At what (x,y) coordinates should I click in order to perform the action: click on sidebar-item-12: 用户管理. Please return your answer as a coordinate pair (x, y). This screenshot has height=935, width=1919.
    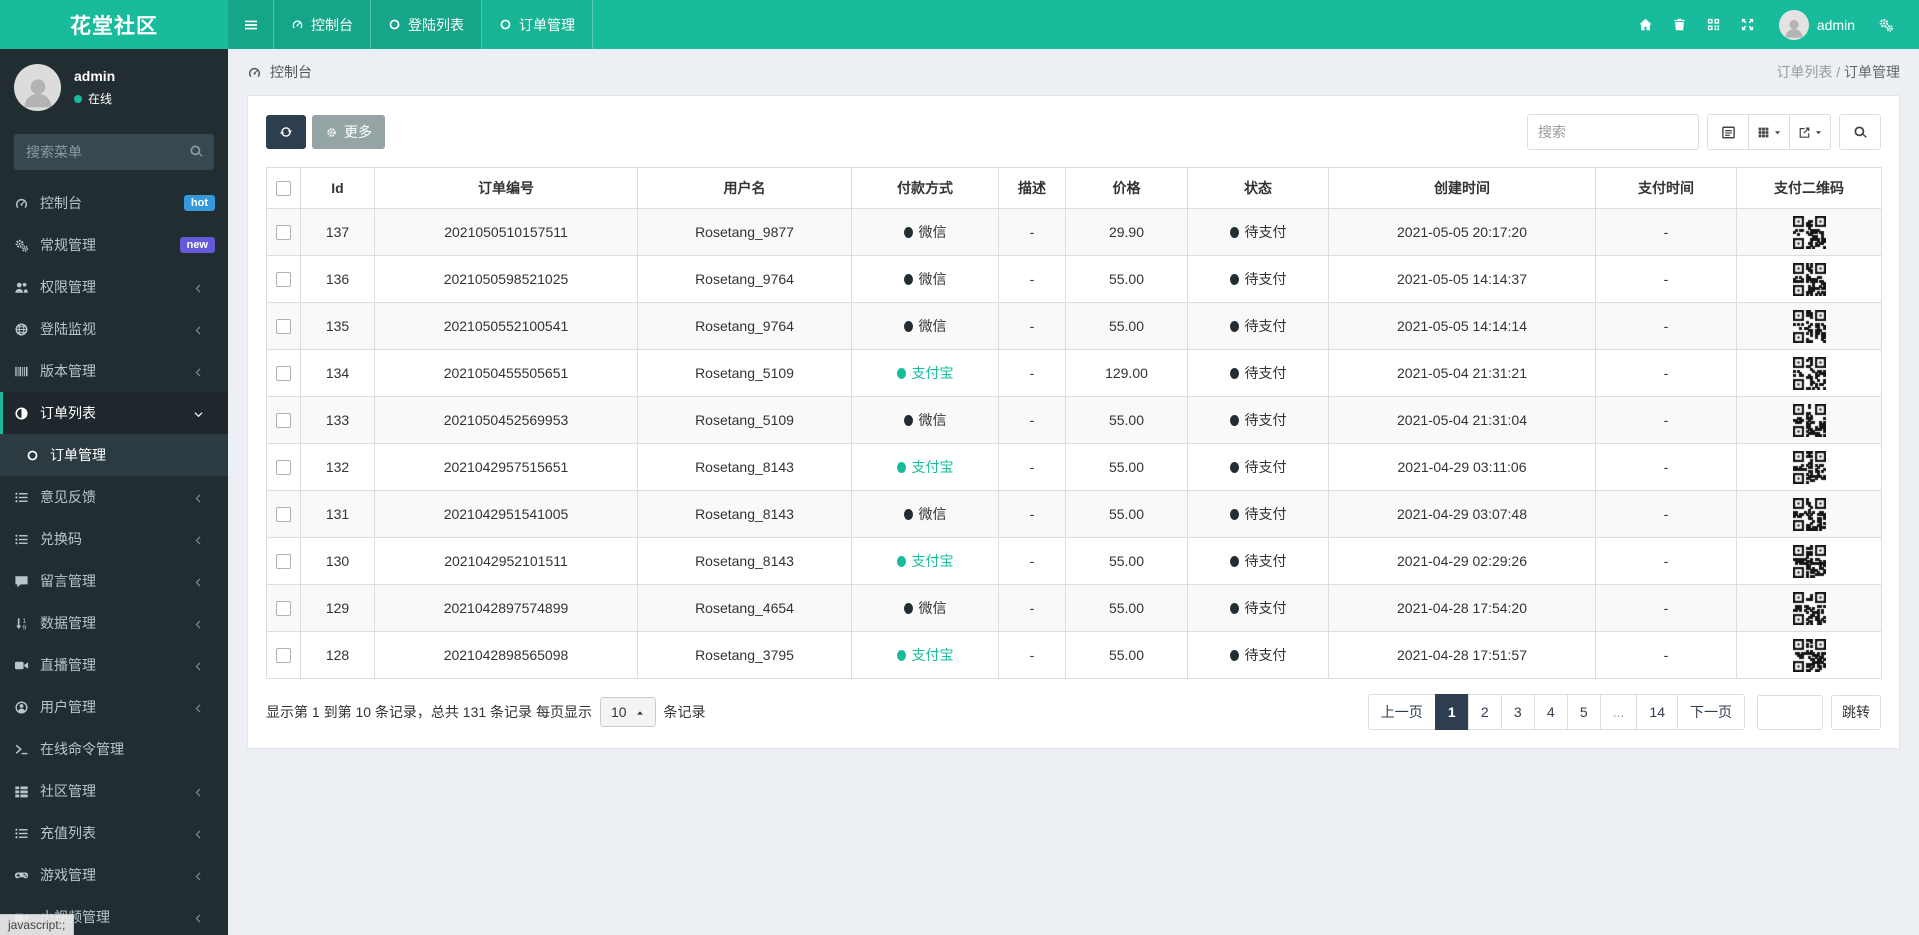
    Looking at the image, I should click on (114, 707).